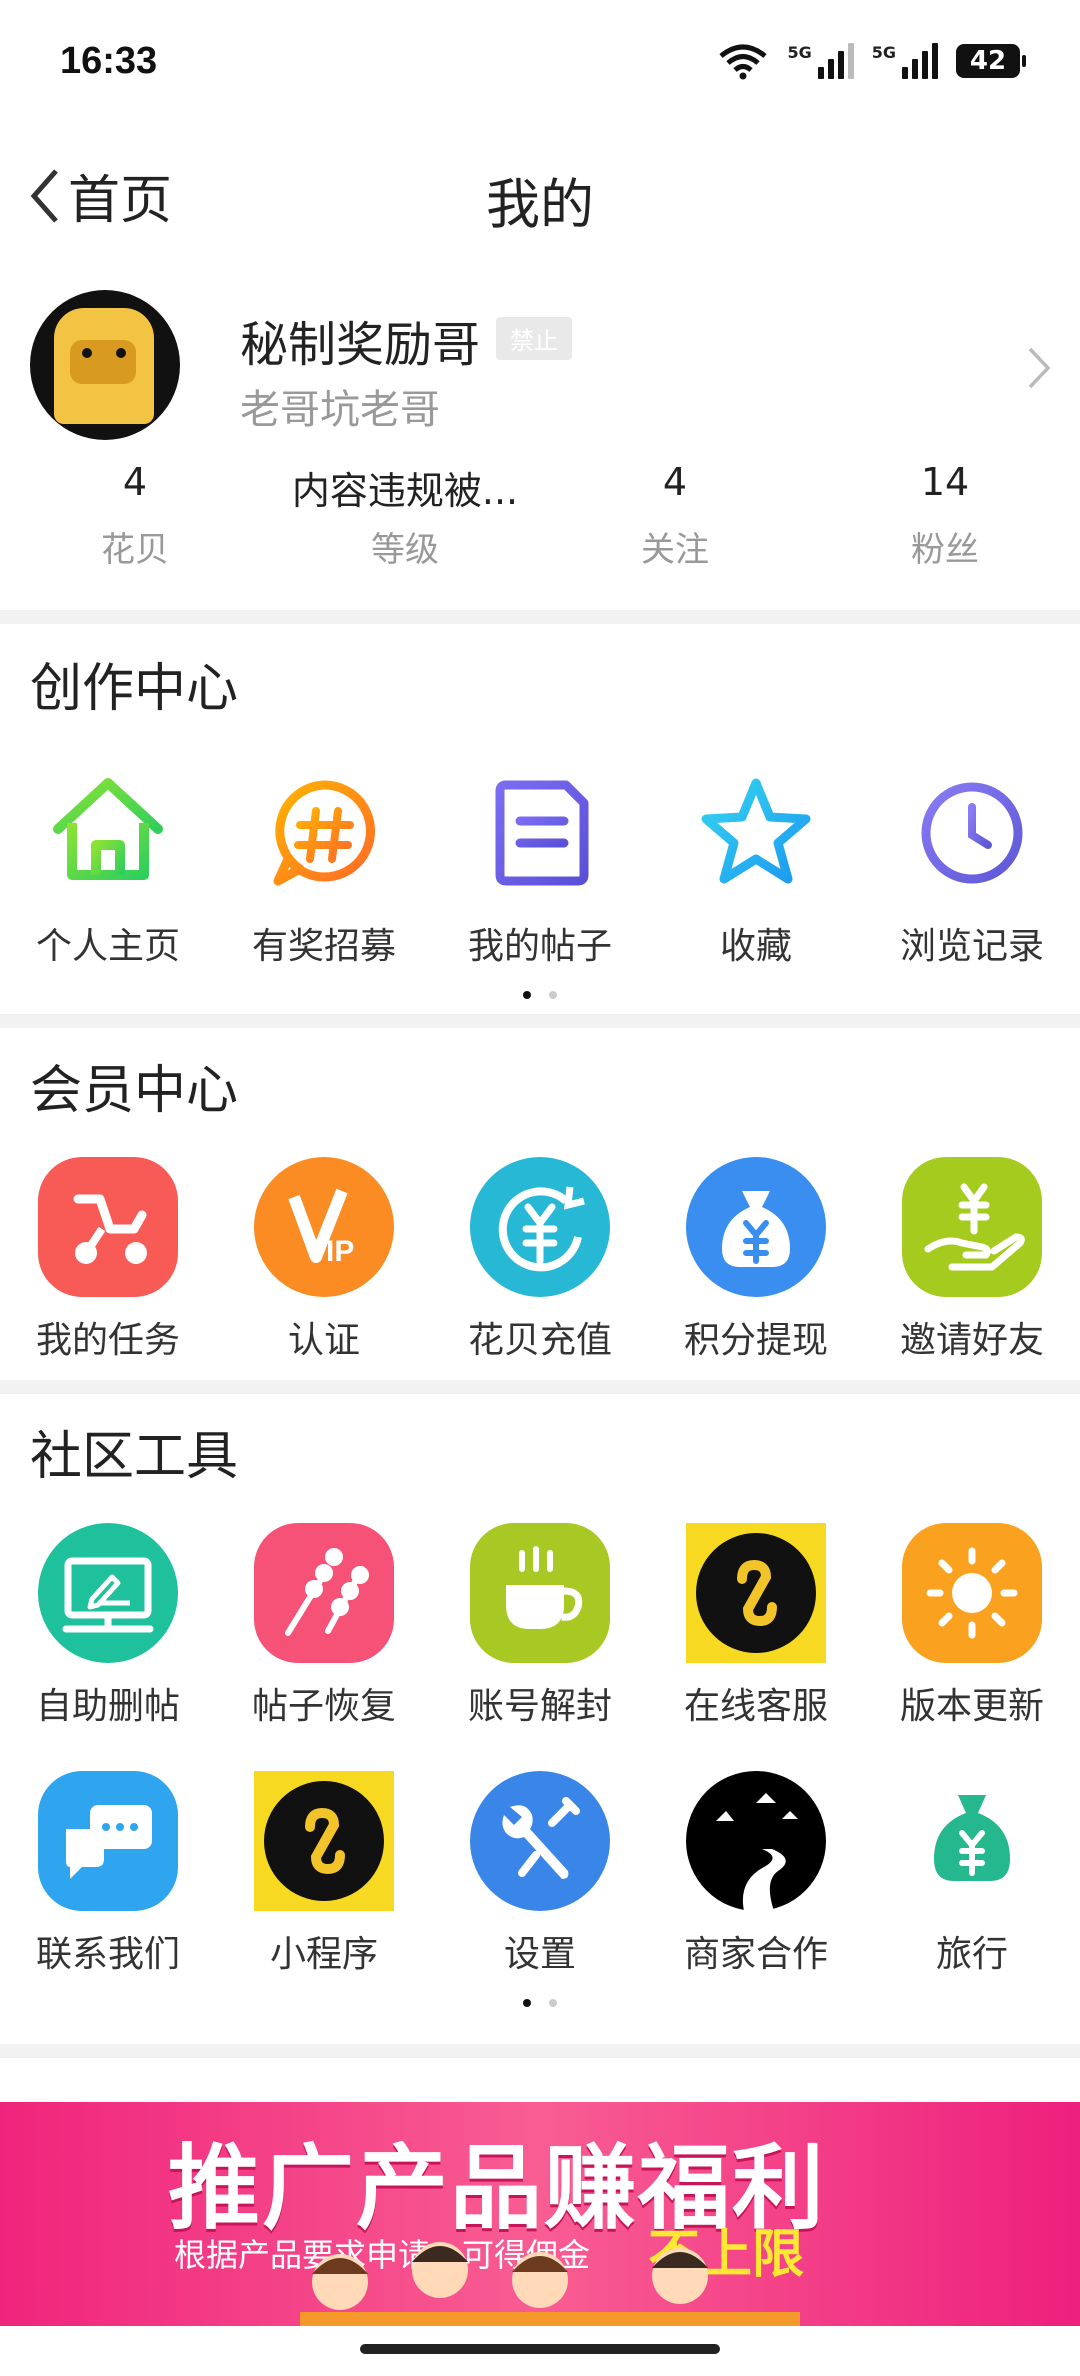 The height and width of the screenshot is (2376, 1080). I want to click on grid-item-post-restore: 帖子恢复, so click(324, 1626).